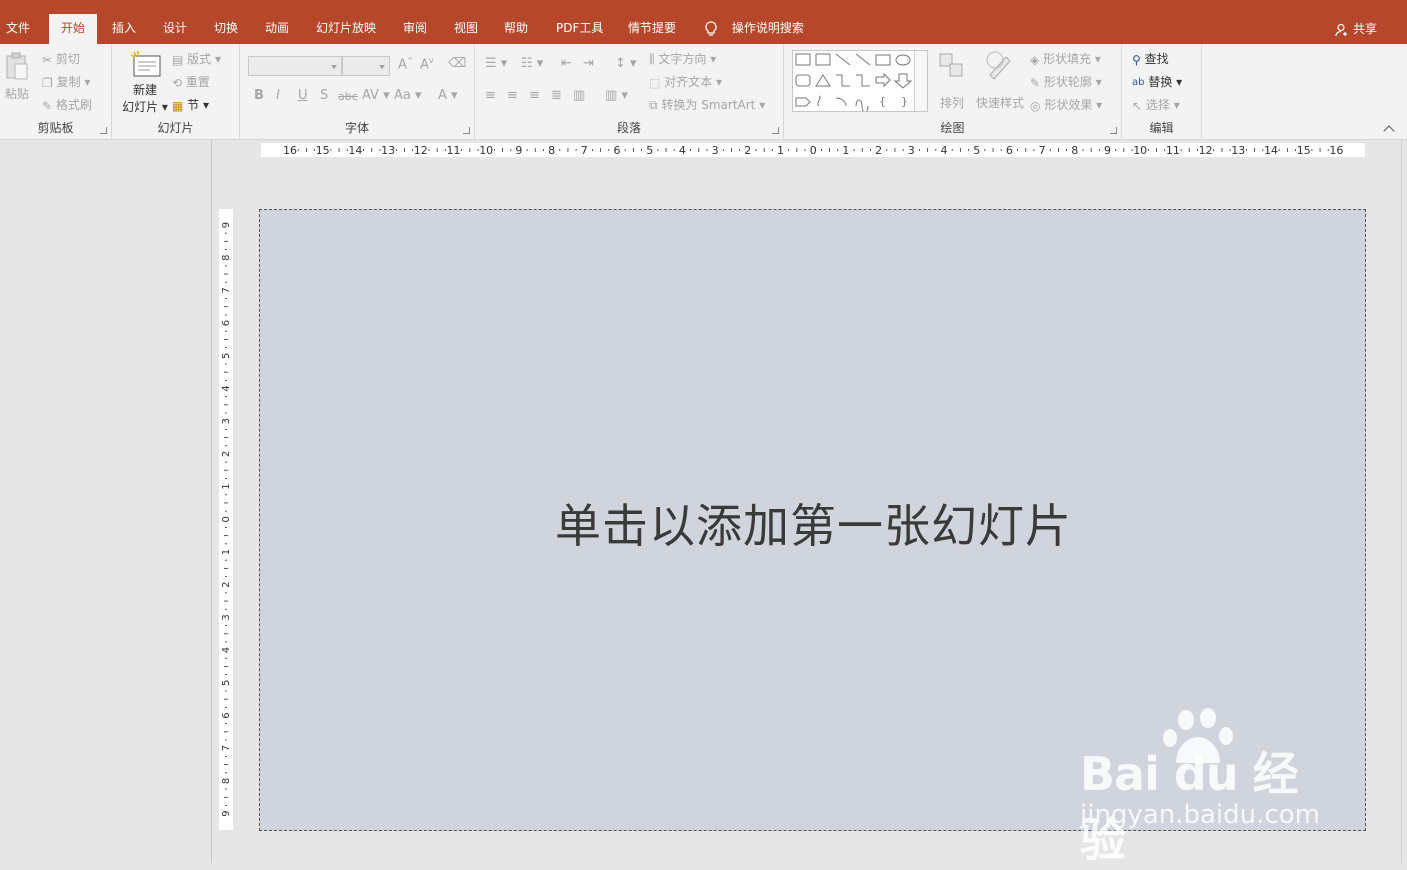 The height and width of the screenshot is (870, 1407). Describe the element at coordinates (47, 105) in the screenshot. I see `brush-icon: ✎` at that location.